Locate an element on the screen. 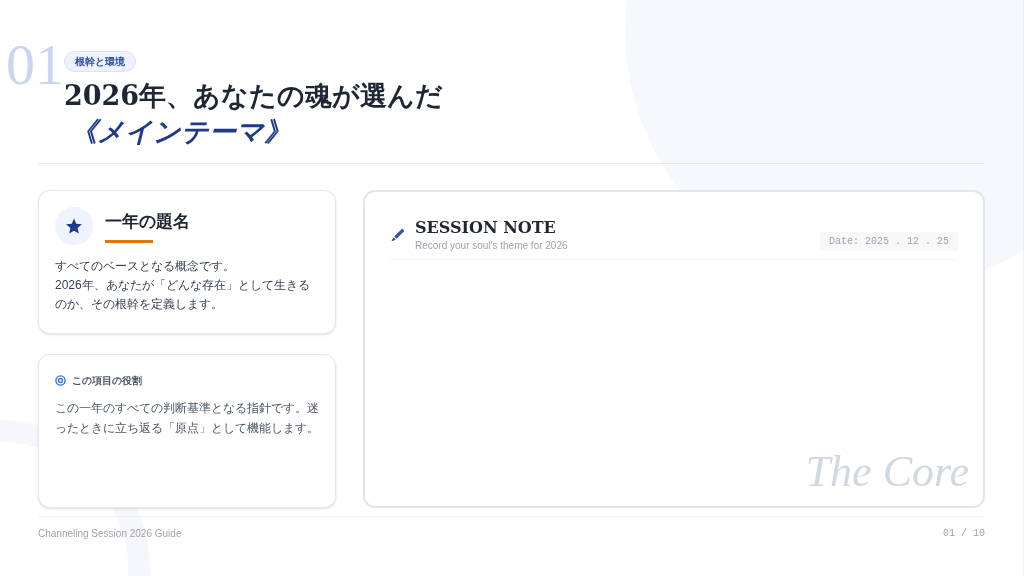 This screenshot has height=576, width=1024. theme-title: 《メインテーマ》 is located at coordinates (180, 132).